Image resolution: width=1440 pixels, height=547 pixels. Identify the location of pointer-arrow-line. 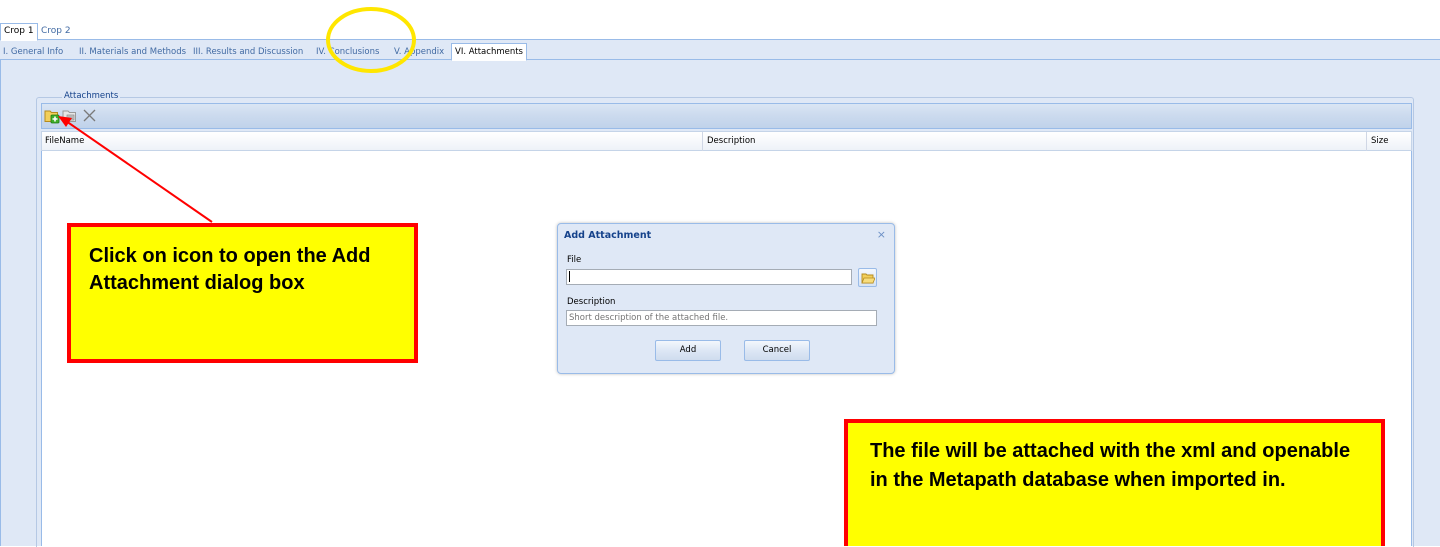
(139, 171).